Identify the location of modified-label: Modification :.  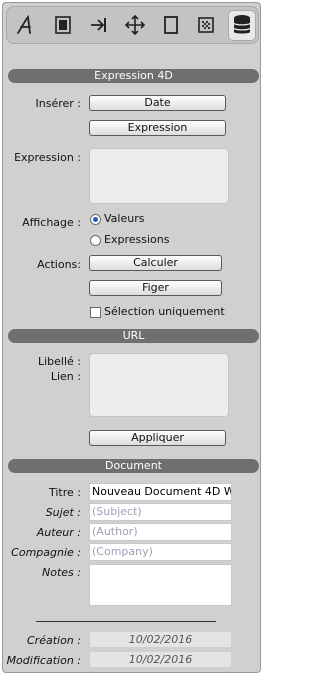
(43, 660).